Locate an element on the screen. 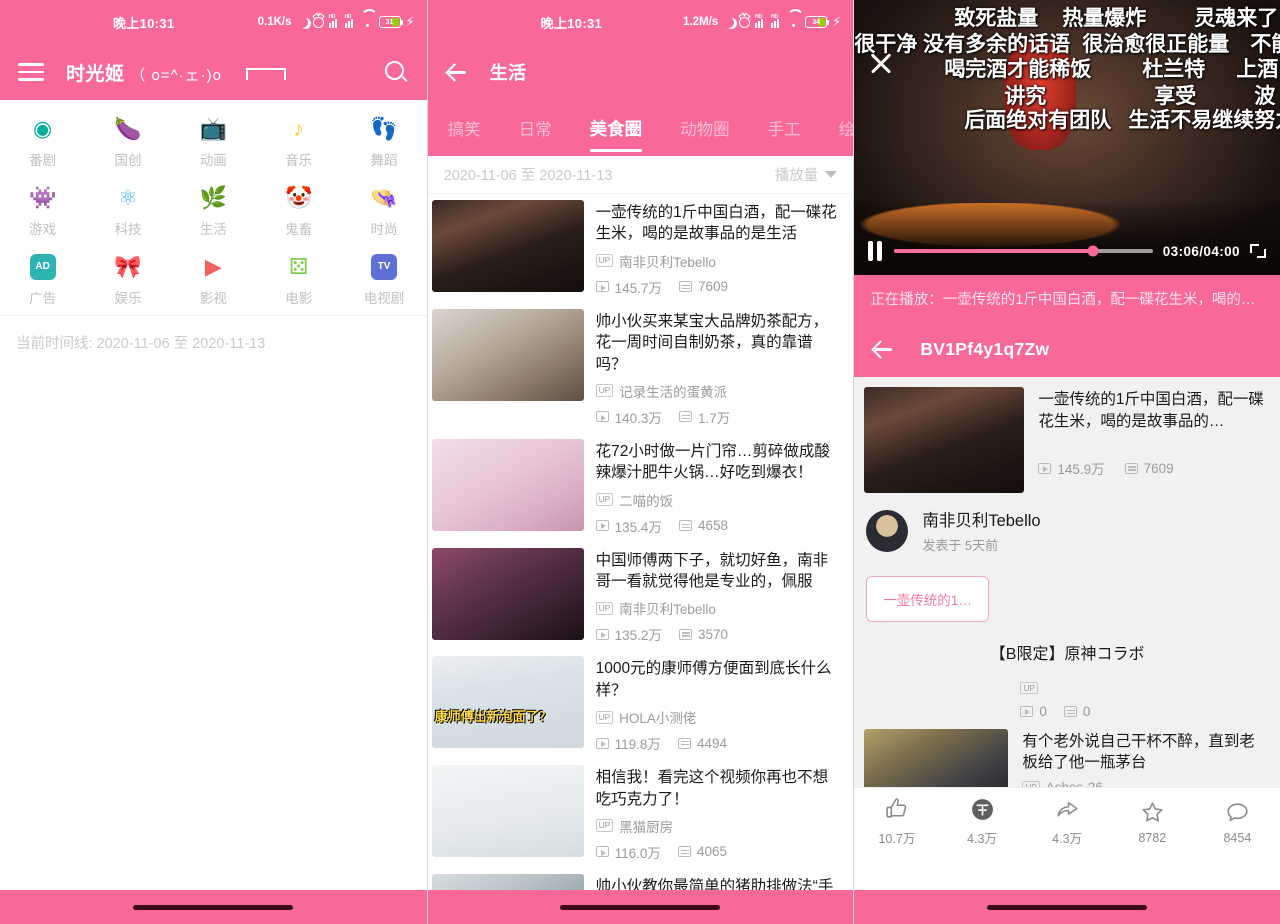 Image resolution: width=1280 pixels, height=924 pixels. favorite-button: 8782 is located at coordinates (1152, 822).